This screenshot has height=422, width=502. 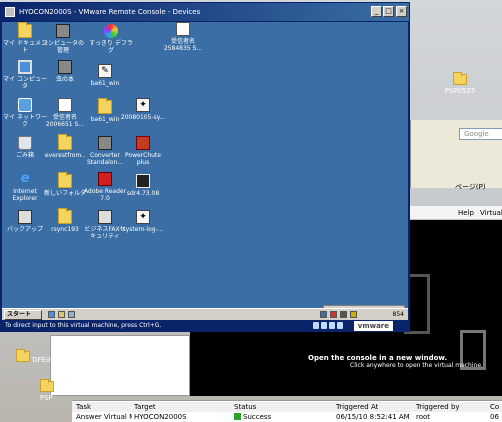 What do you see at coordinates (71, 314) in the screenshot?
I see `explorer-quicklaunch-icon` at bounding box center [71, 314].